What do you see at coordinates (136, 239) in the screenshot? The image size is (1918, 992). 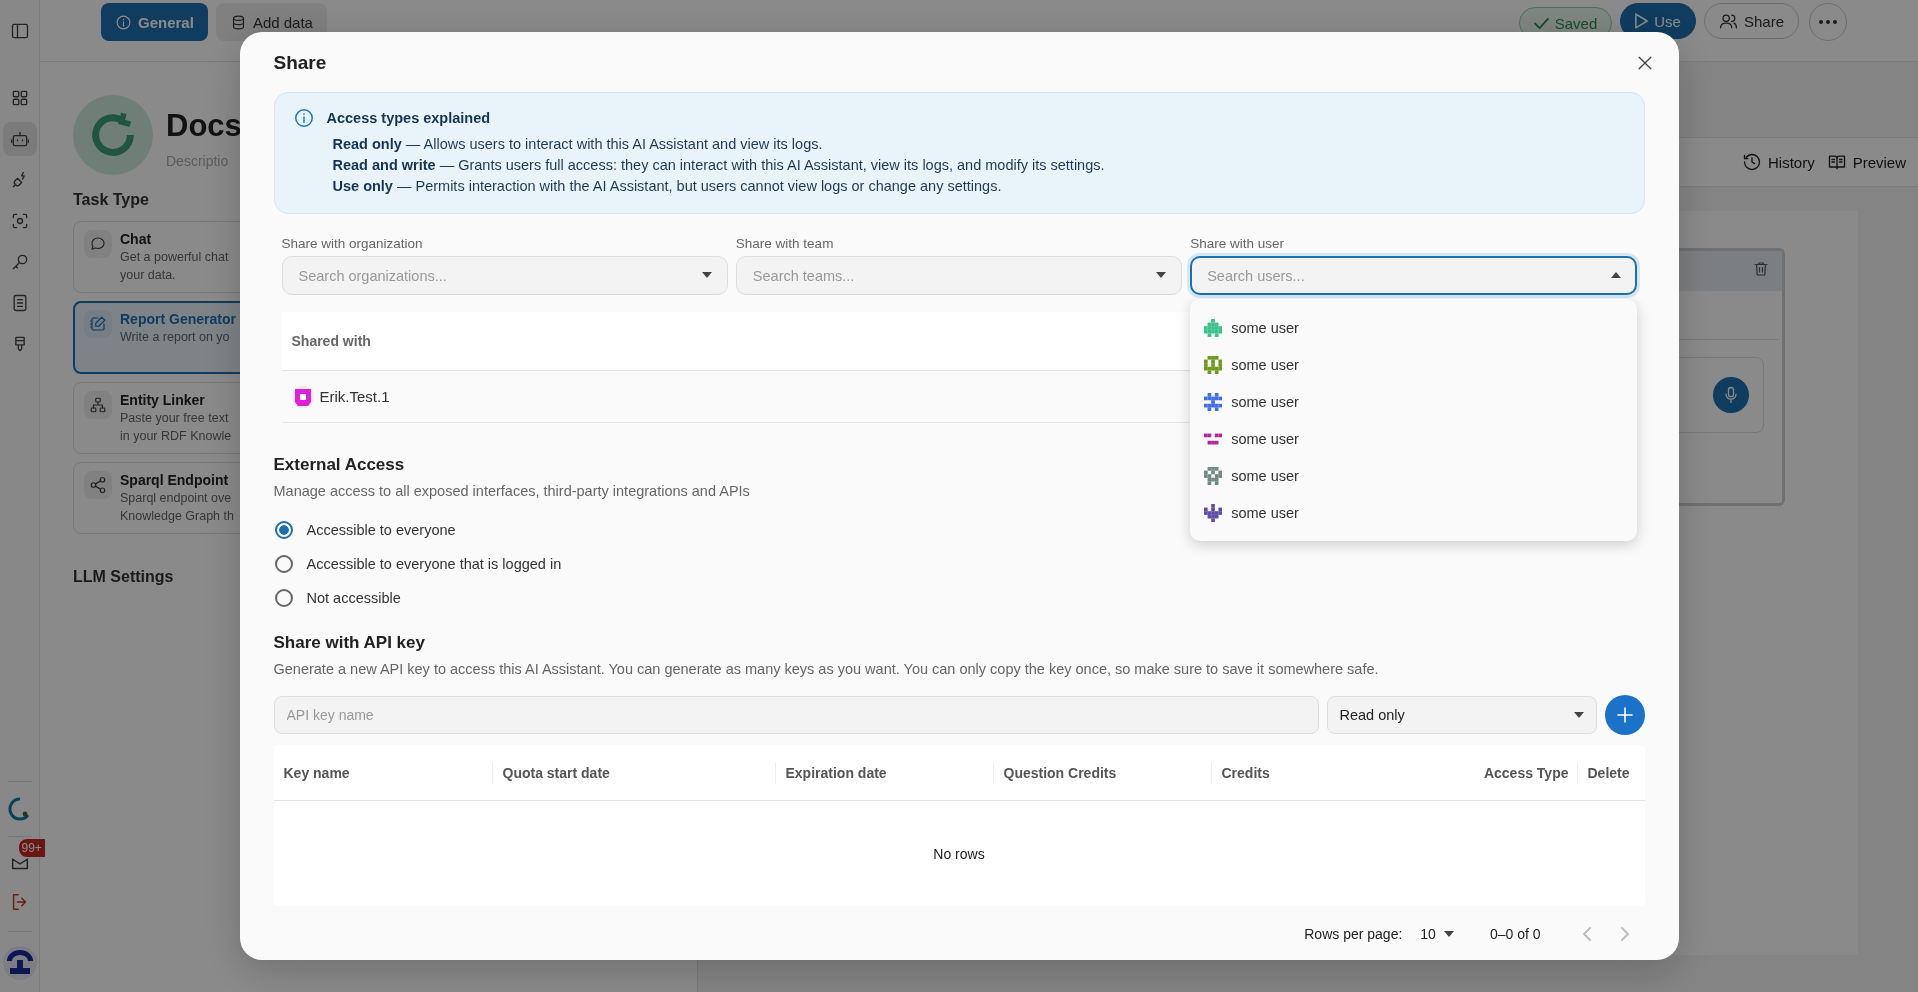 I see `task-title: Chat` at bounding box center [136, 239].